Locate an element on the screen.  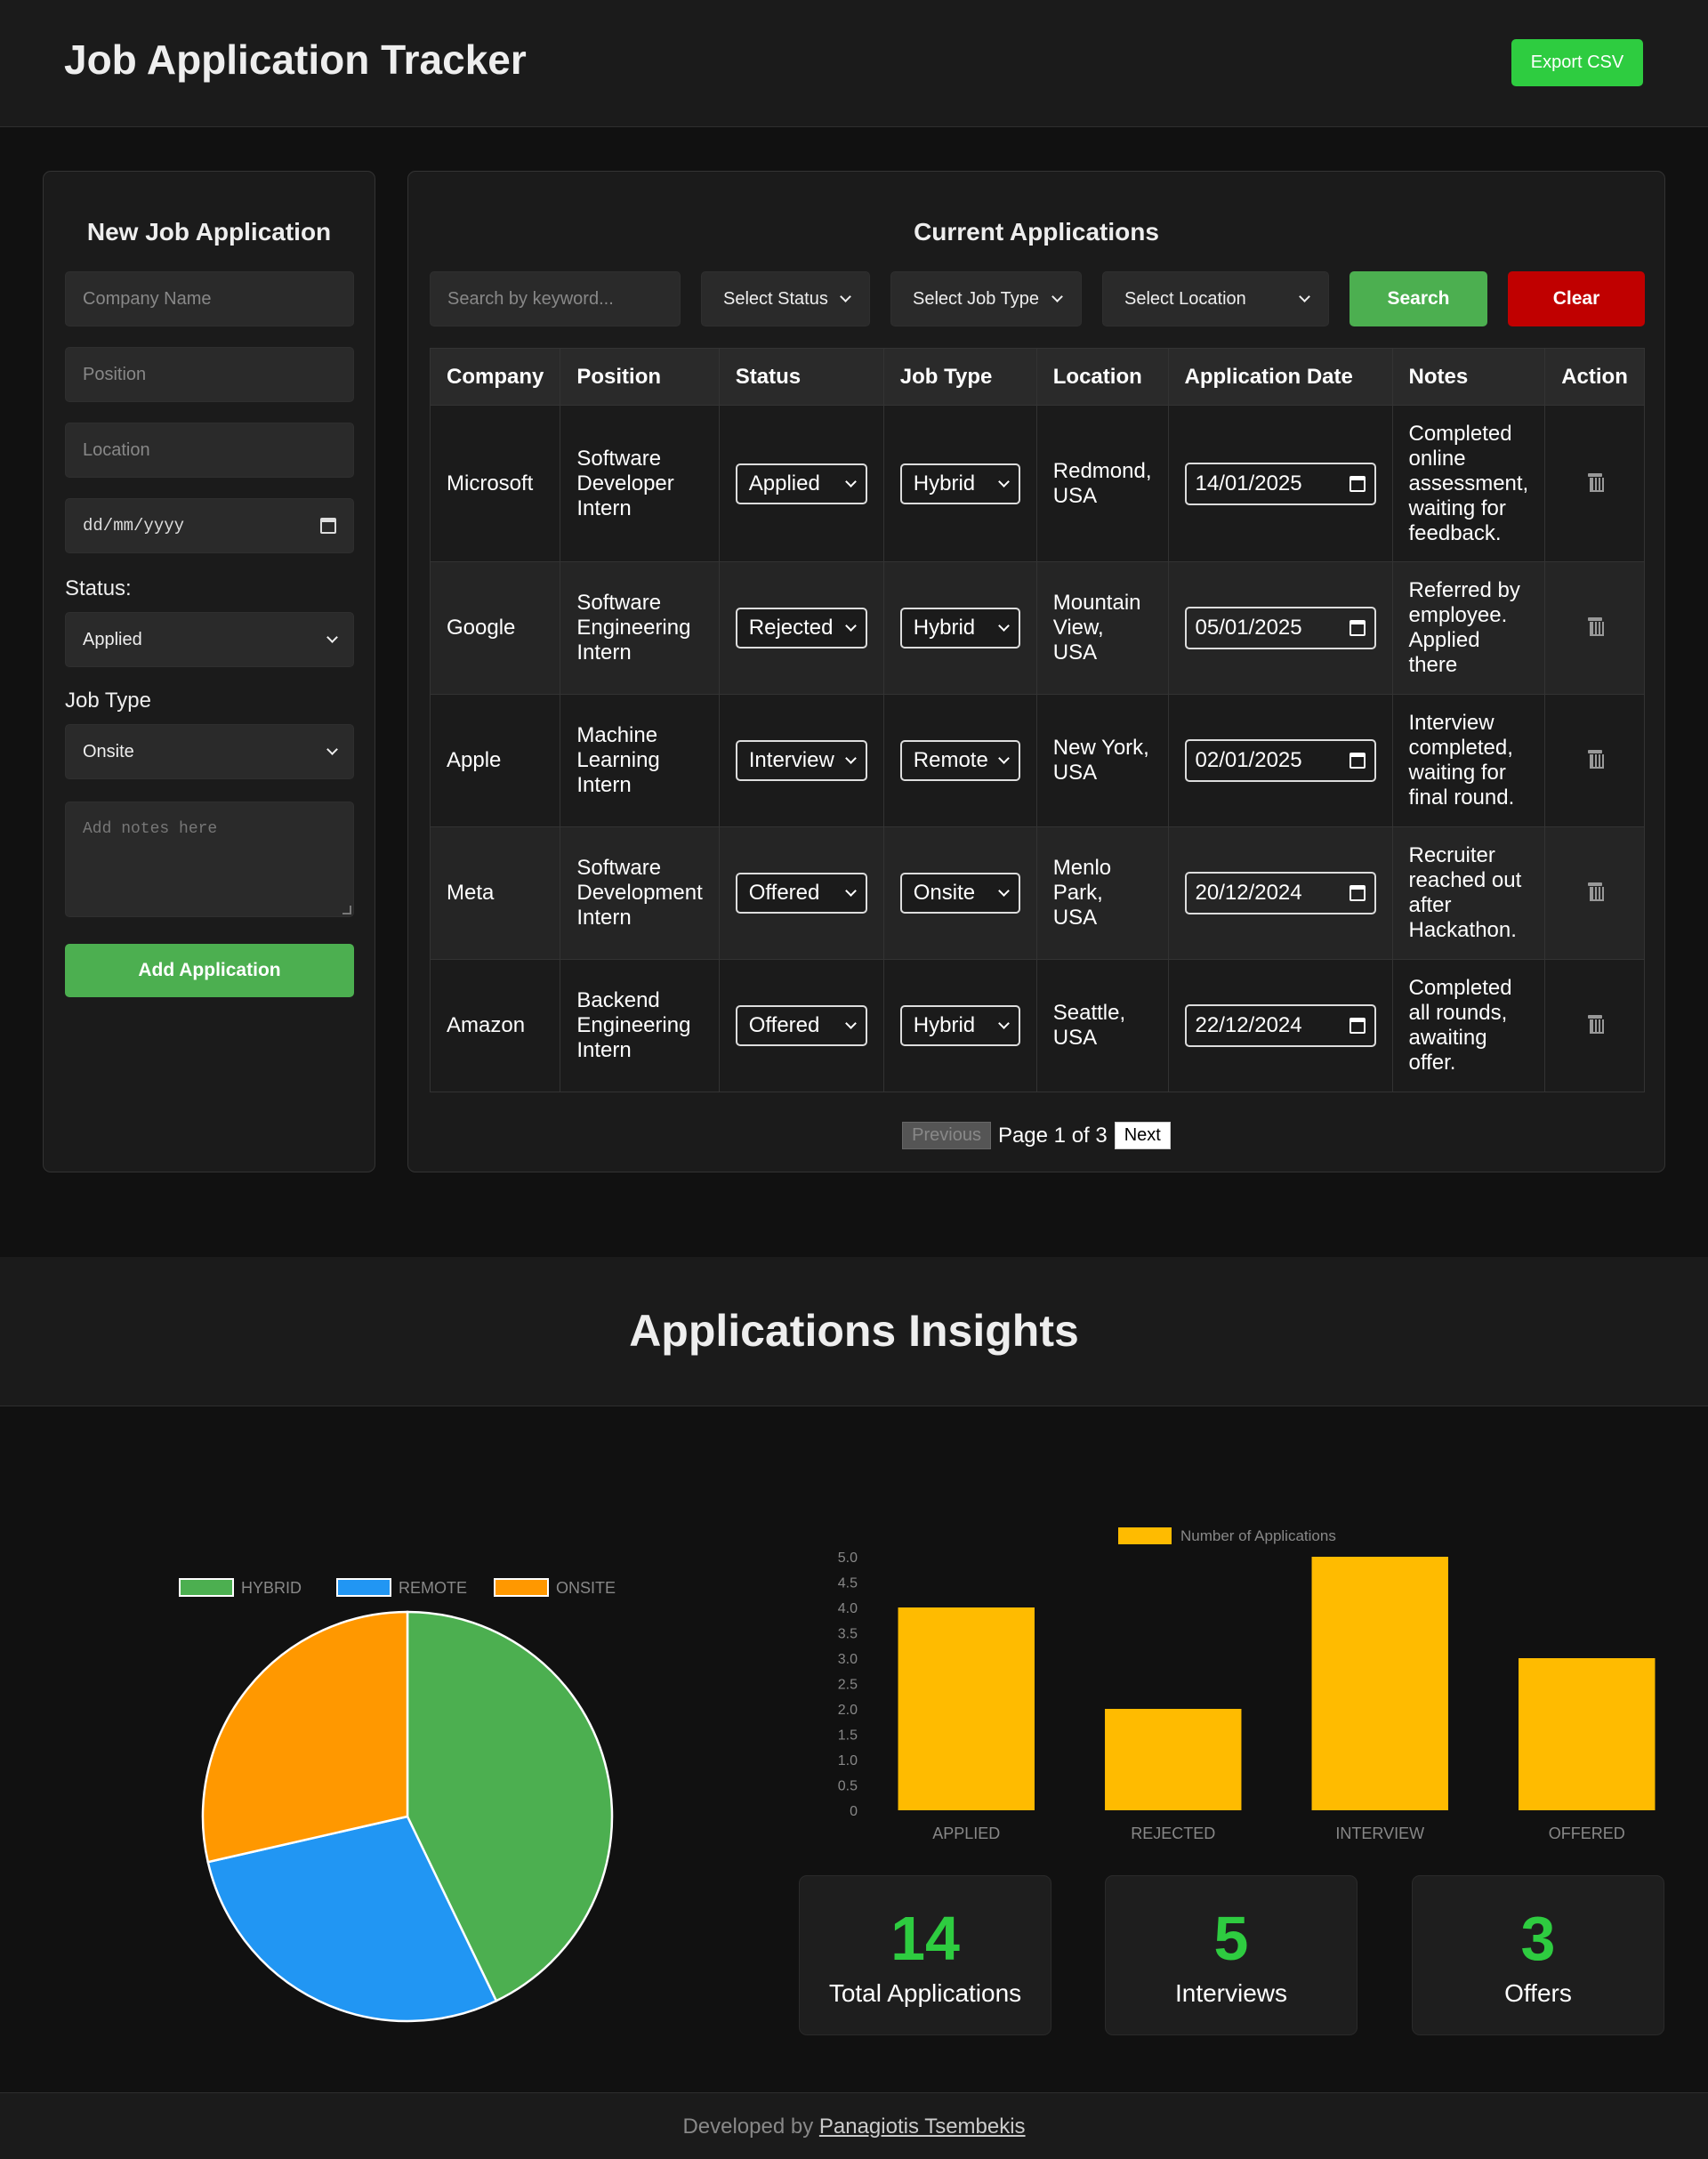
row-status-select: Interview is located at coordinates (801, 760).